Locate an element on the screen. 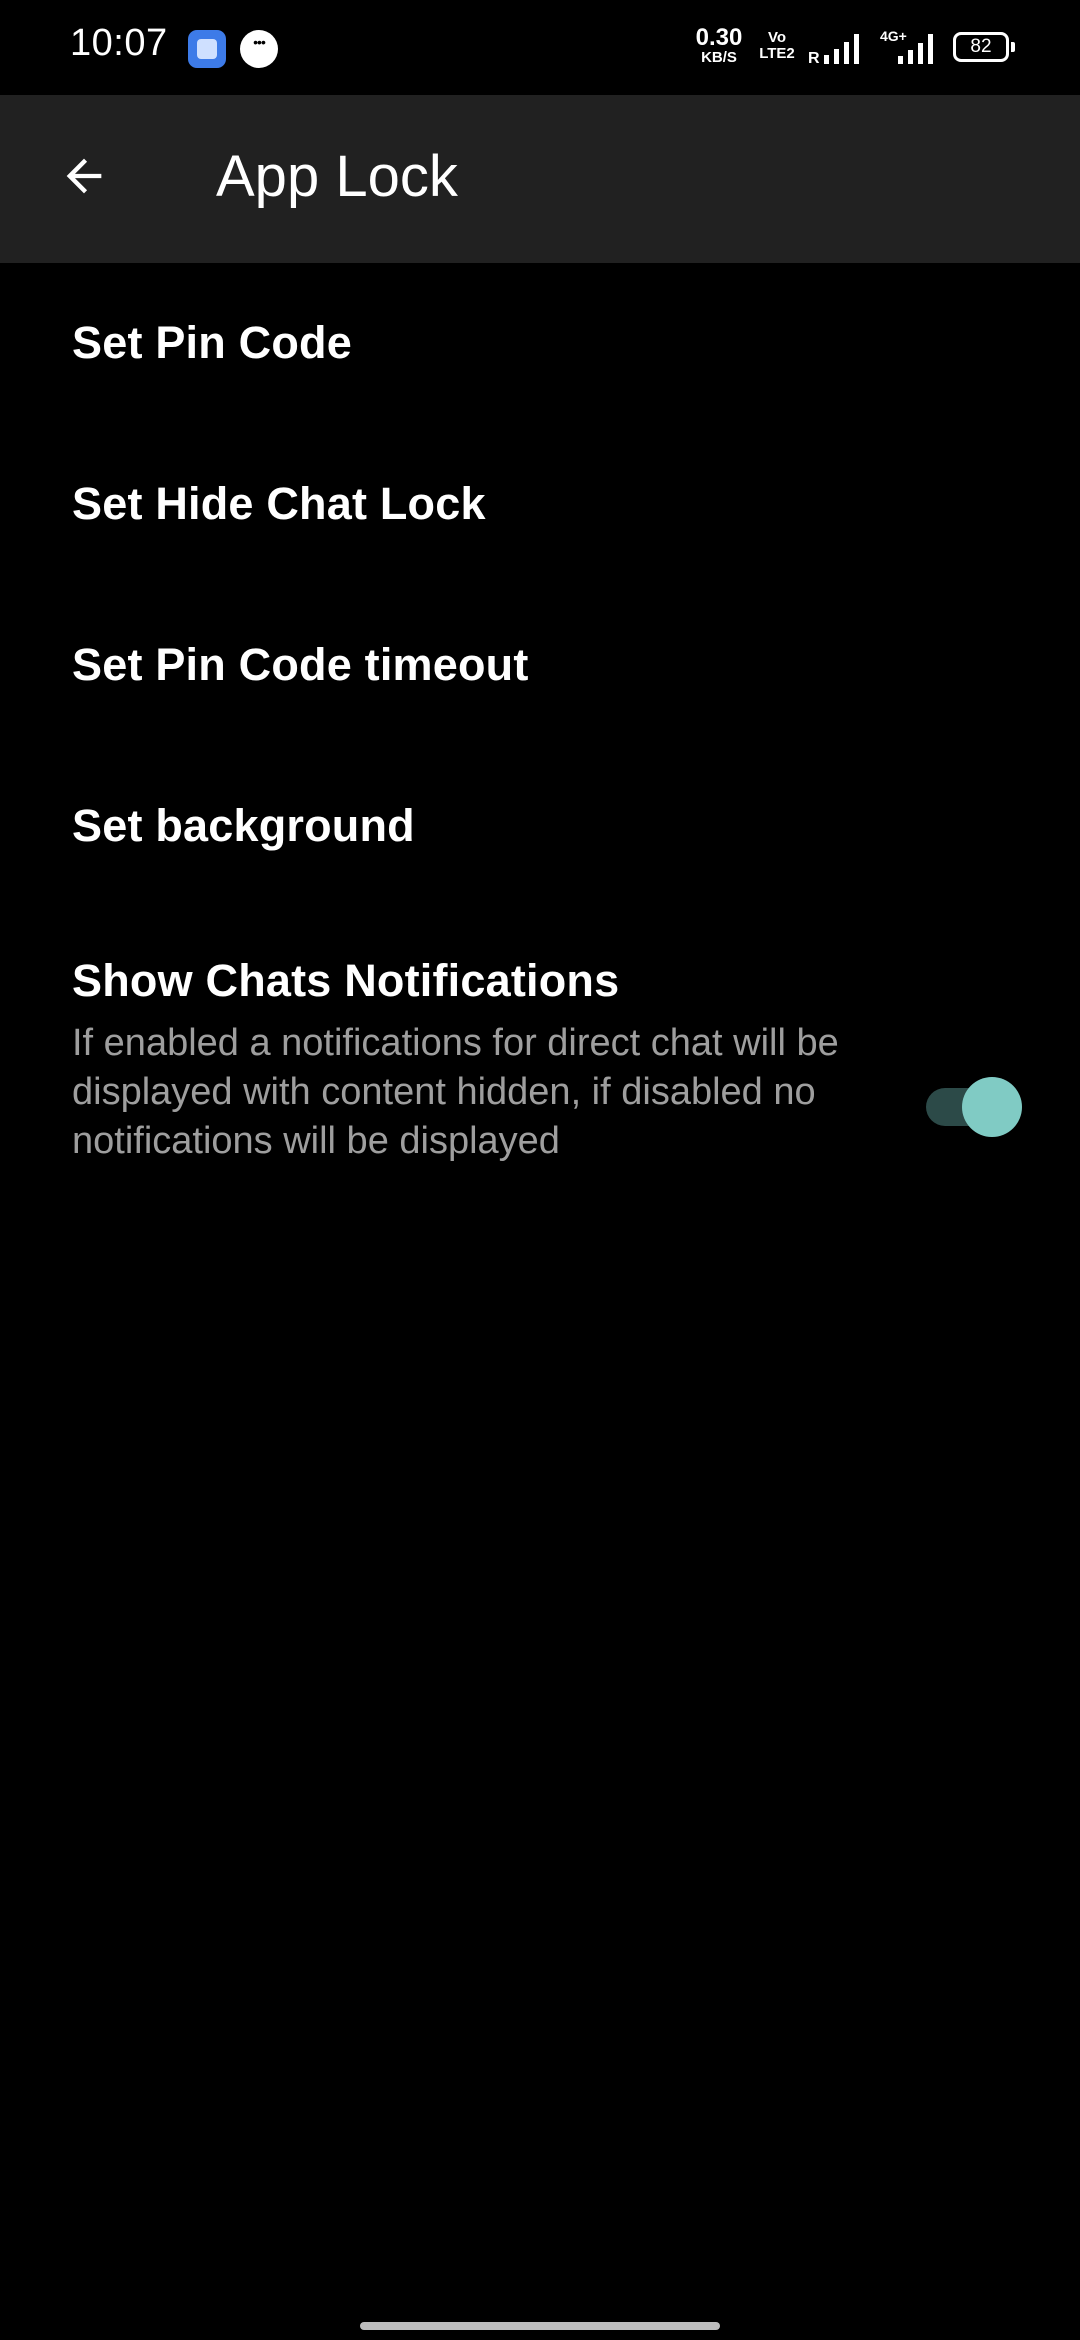 The width and height of the screenshot is (1080, 2340). network-speed-unit: KB/S is located at coordinates (719, 57).